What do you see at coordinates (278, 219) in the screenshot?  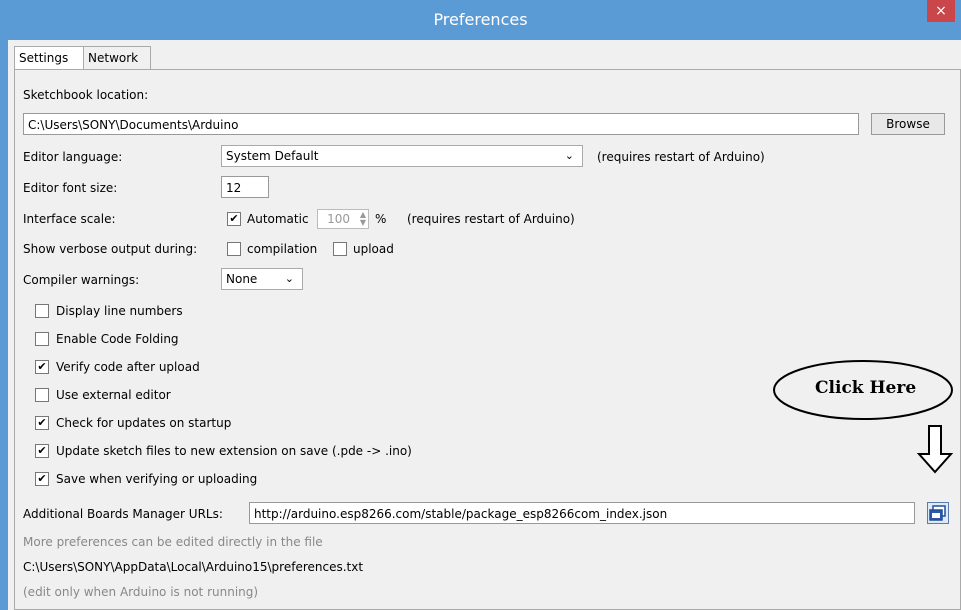 I see `automatic-scale-label: Automatic` at bounding box center [278, 219].